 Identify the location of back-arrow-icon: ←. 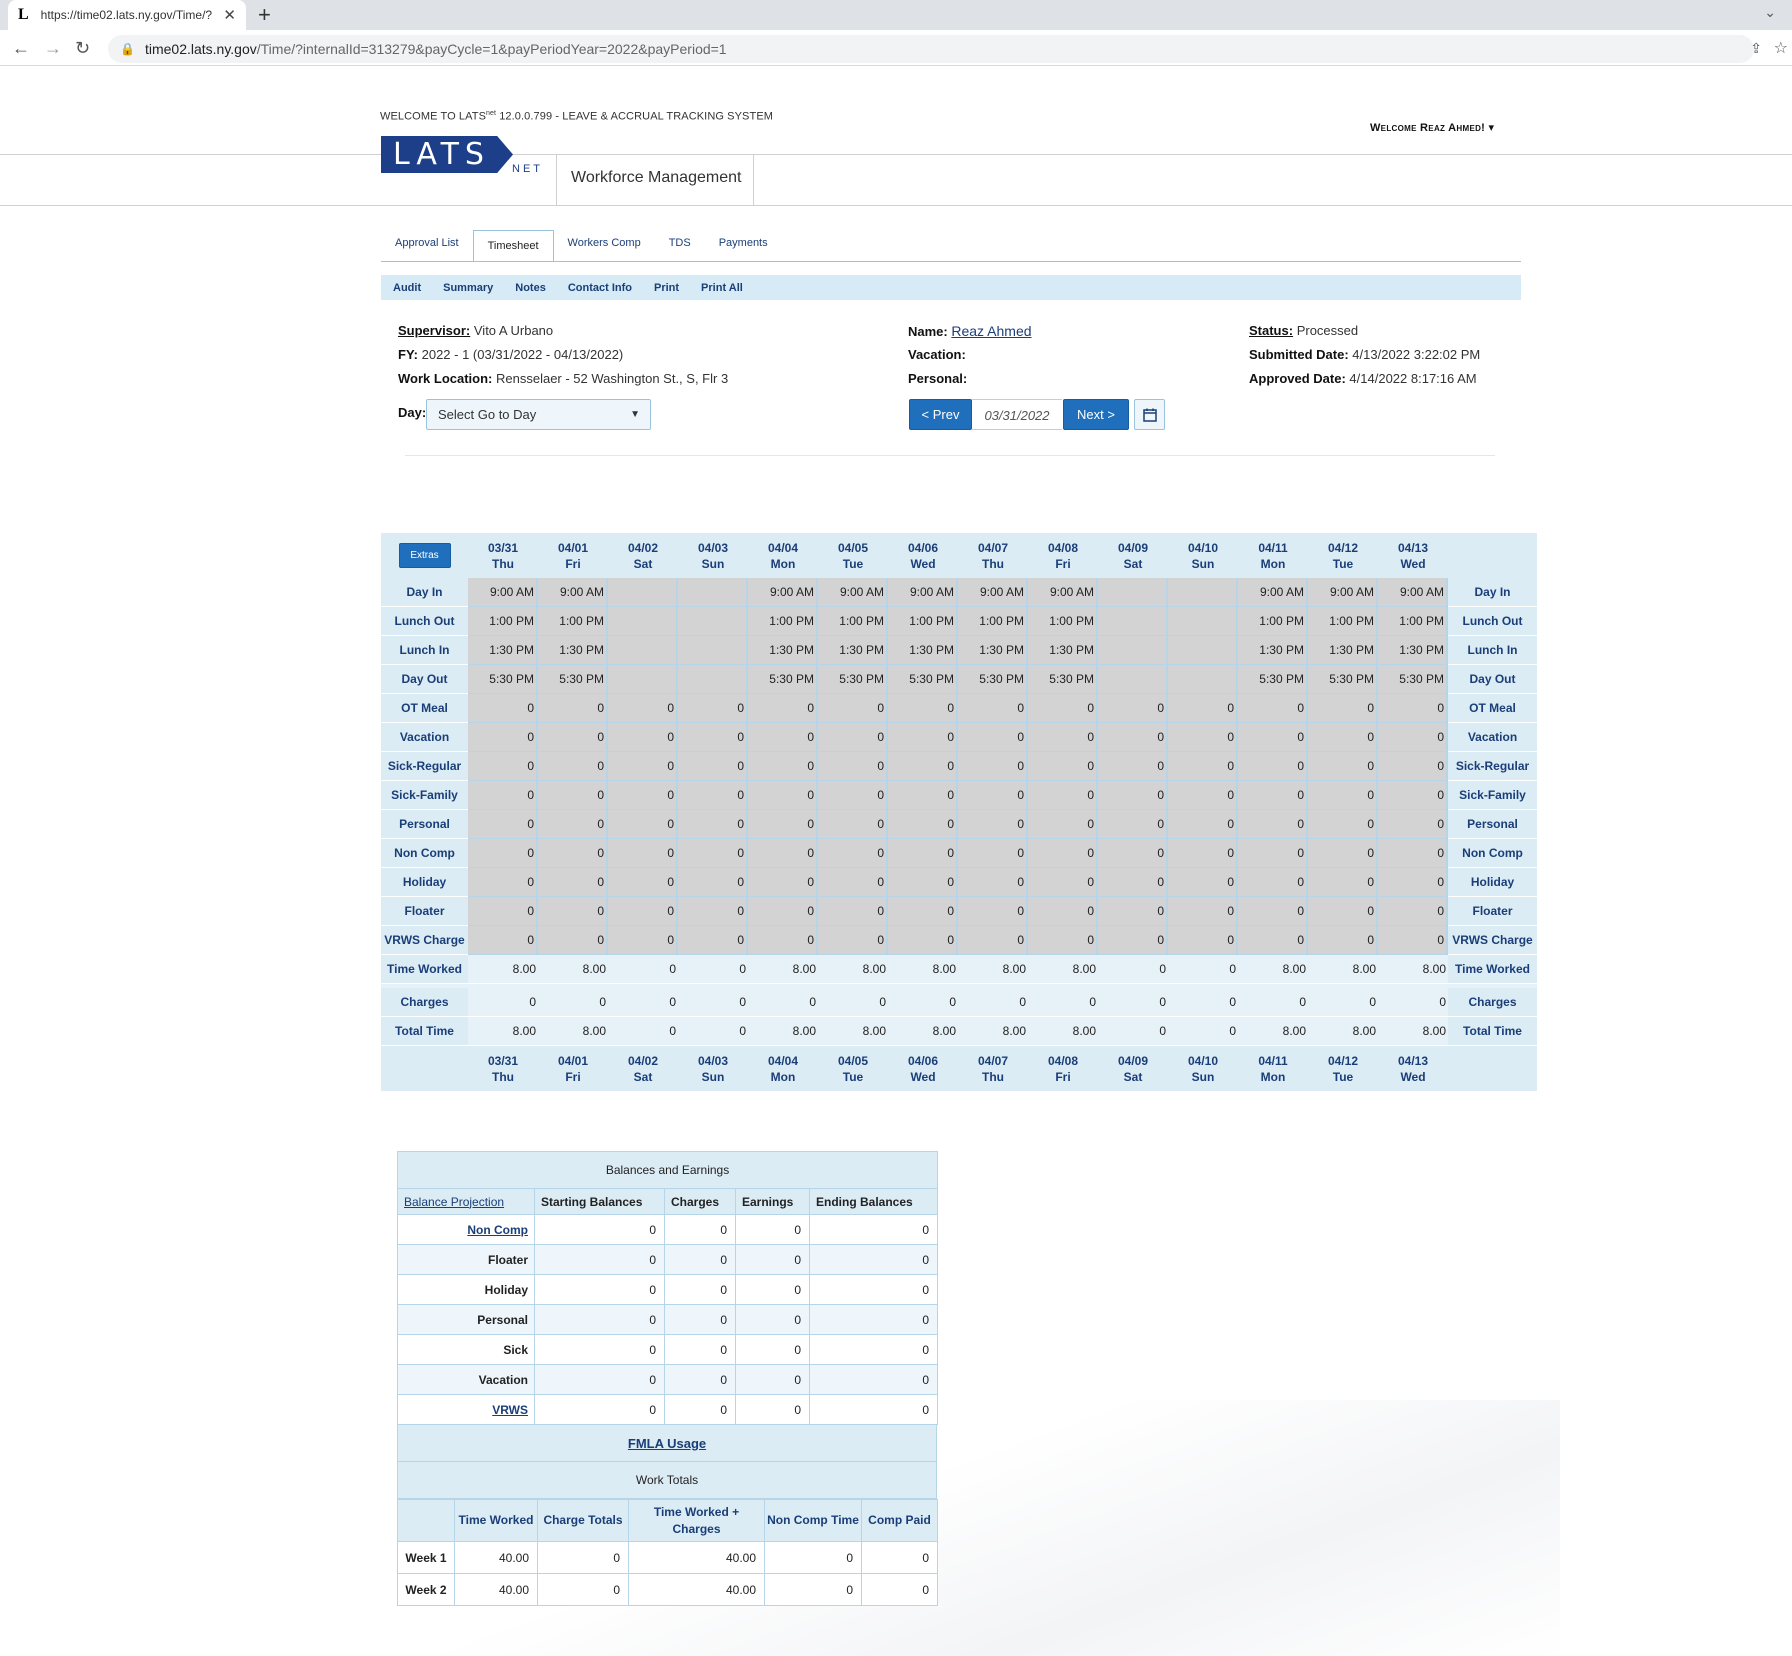
(21, 48).